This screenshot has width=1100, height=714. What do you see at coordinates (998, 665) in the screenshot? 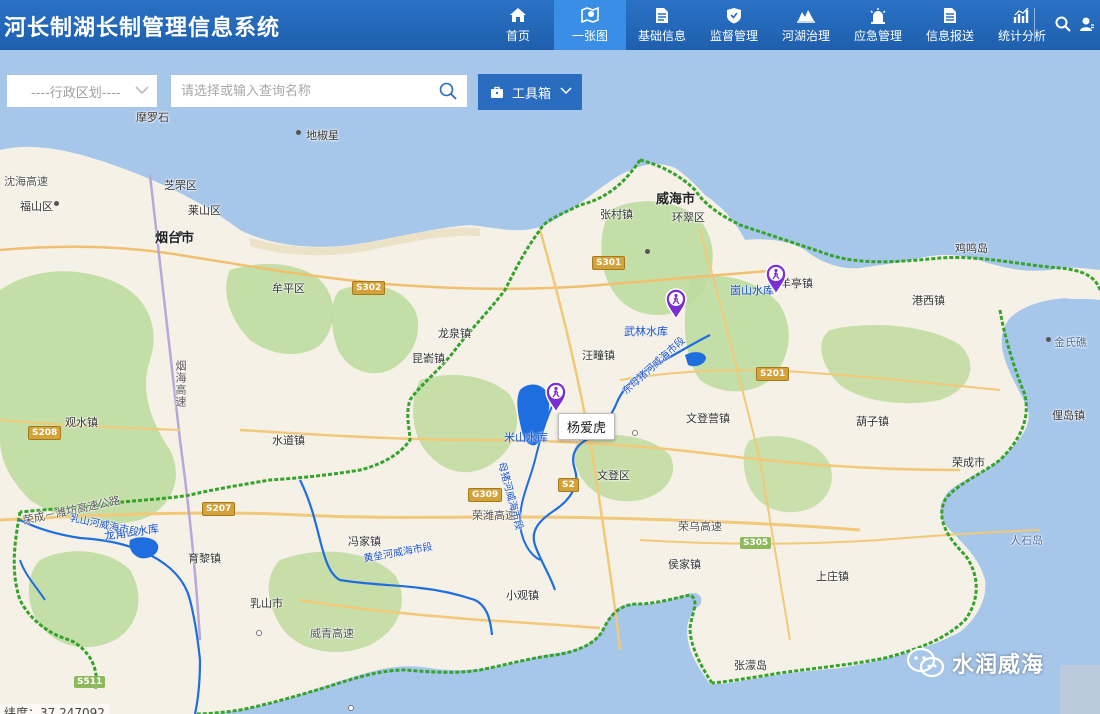
I see `watermark-text: 水润威海` at bounding box center [998, 665].